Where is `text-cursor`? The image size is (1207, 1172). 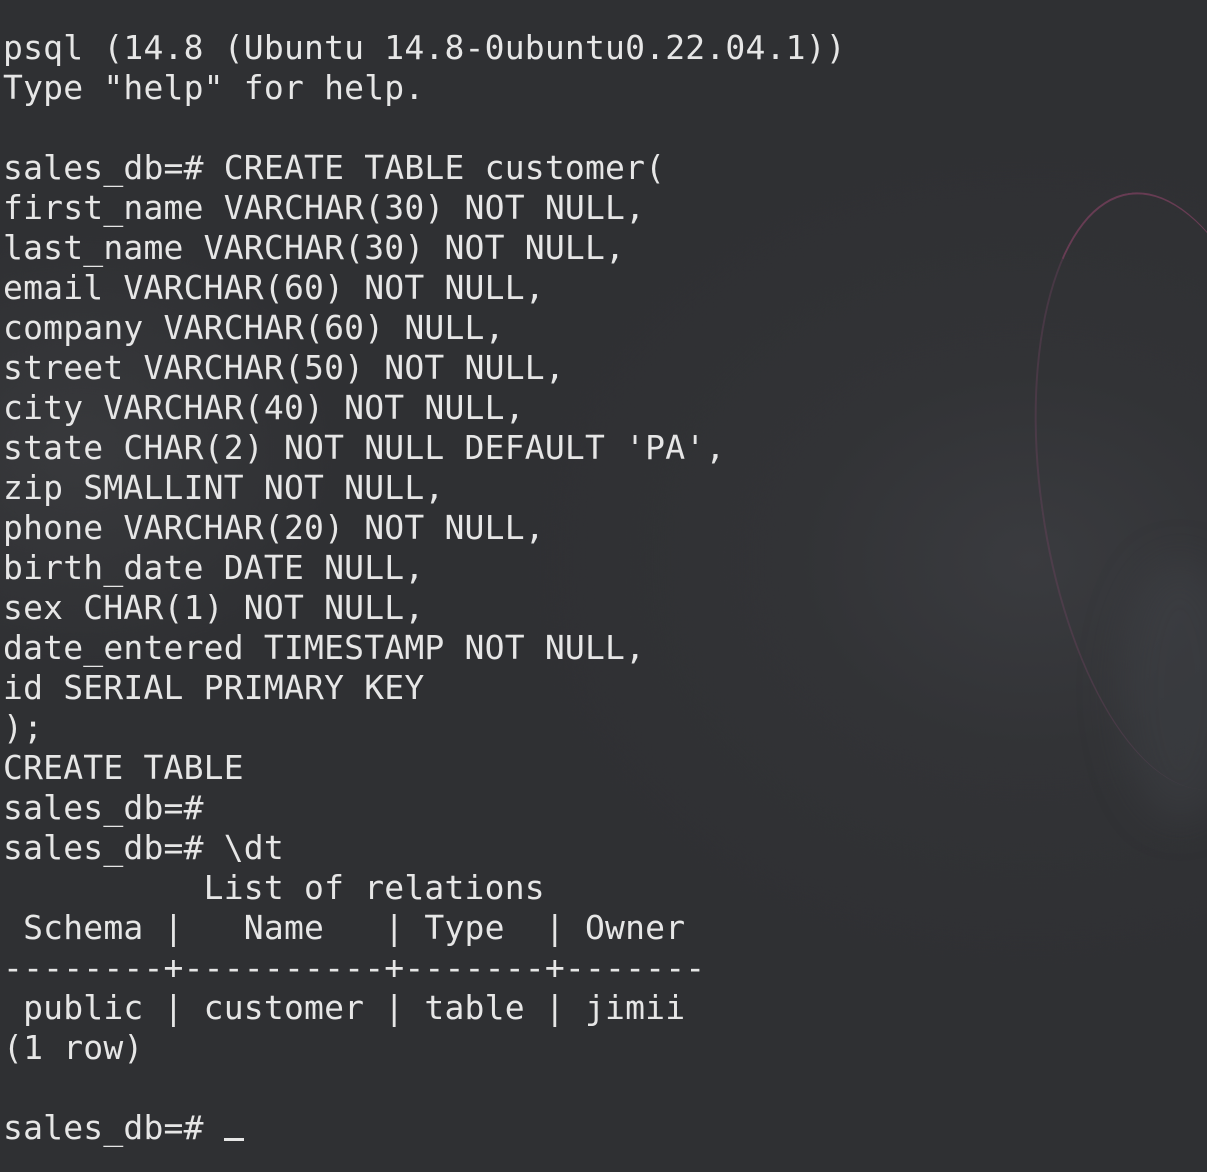 text-cursor is located at coordinates (233, 1139).